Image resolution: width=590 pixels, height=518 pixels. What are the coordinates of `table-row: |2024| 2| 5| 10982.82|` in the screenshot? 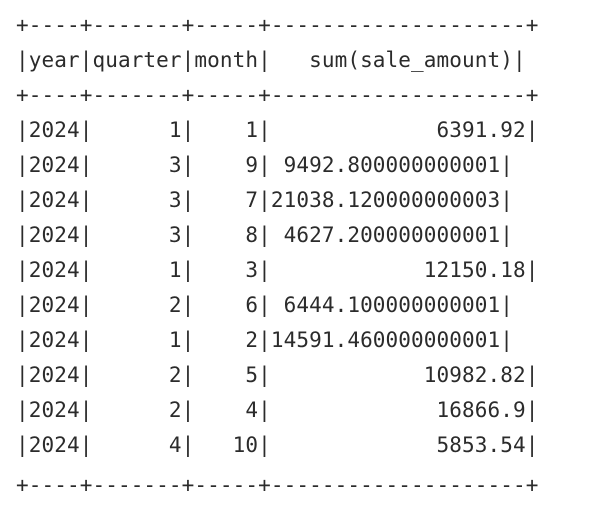 It's located at (277, 375).